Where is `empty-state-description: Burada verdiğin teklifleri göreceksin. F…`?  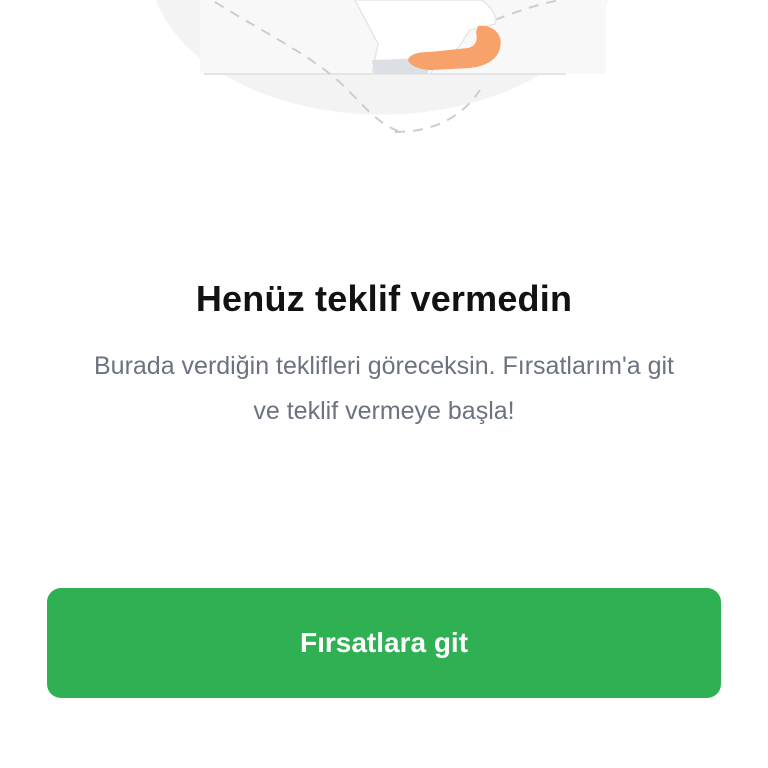 empty-state-description: Burada verdiğin teklifleri göreceksin. F… is located at coordinates (384, 389).